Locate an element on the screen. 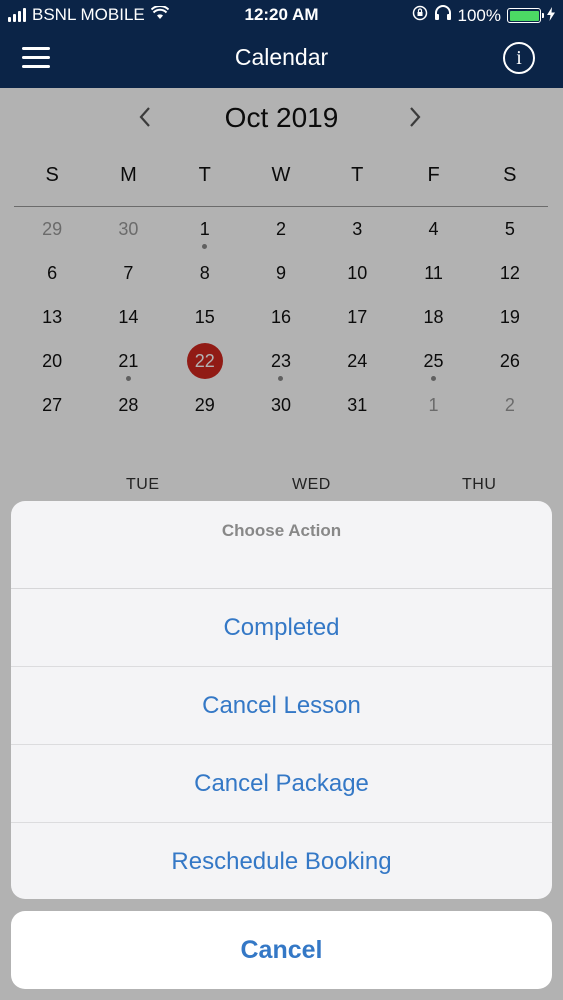 This screenshot has width=563, height=1000. status-right: 100% is located at coordinates (483, 15).